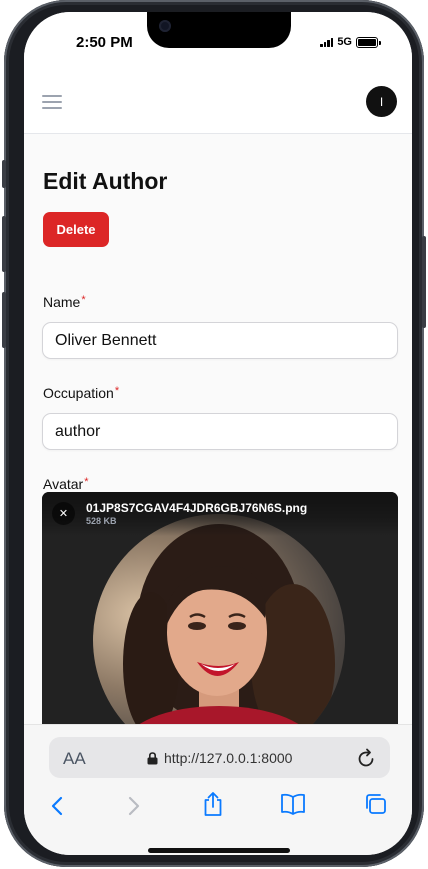 This screenshot has width=428, height=869. Describe the element at coordinates (229, 633) in the screenshot. I see `portrait-illustration` at that location.